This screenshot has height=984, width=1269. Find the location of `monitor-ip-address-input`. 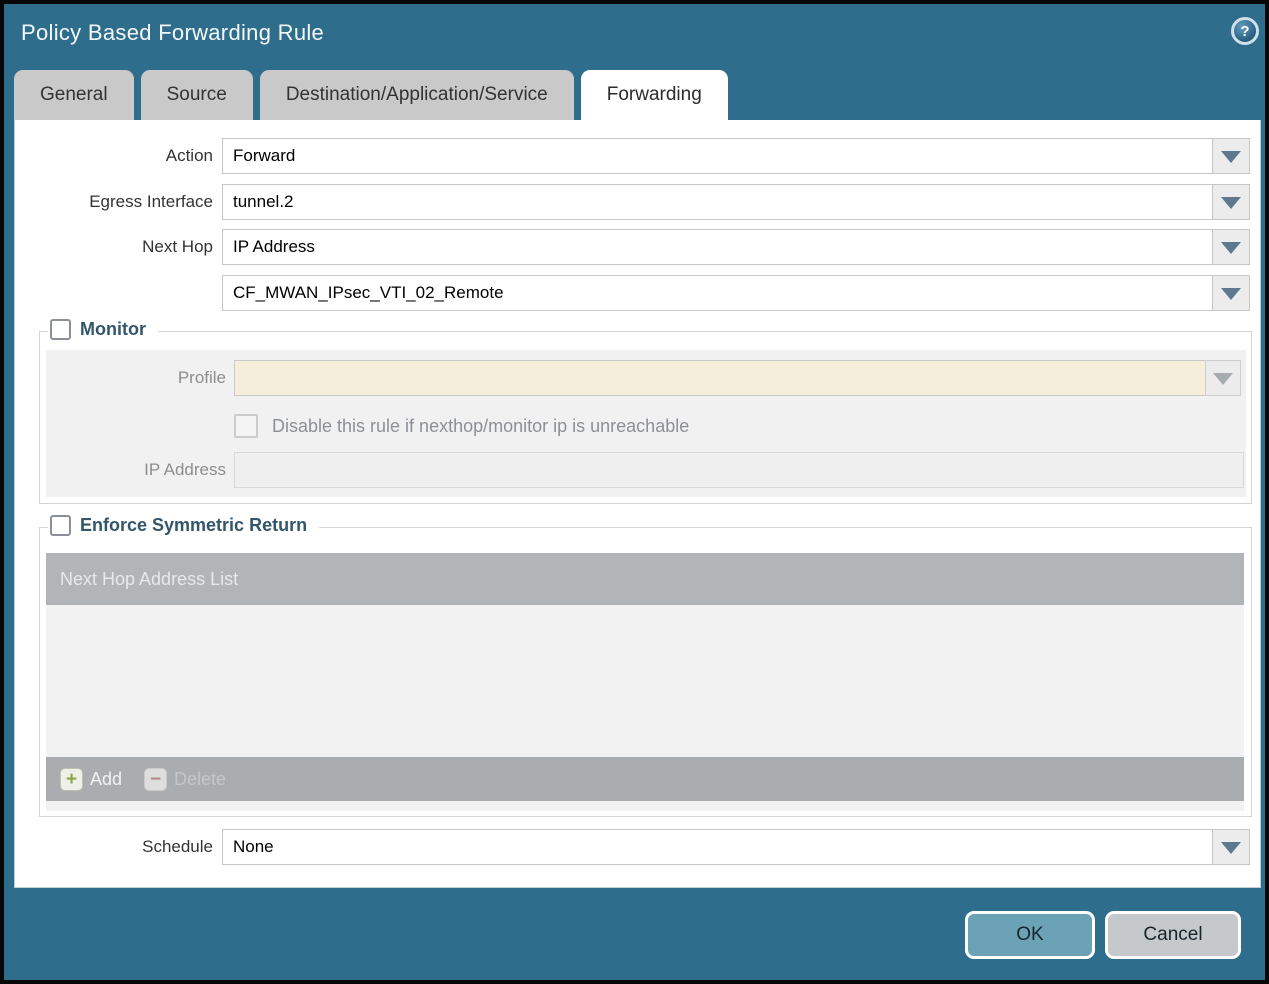

monitor-ip-address-input is located at coordinates (739, 470).